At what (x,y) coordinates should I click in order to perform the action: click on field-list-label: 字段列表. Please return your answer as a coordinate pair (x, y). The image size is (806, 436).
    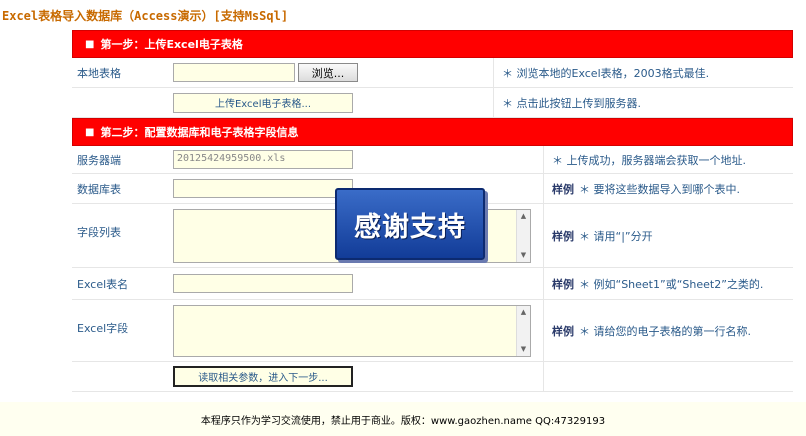
    Looking at the image, I should click on (99, 232).